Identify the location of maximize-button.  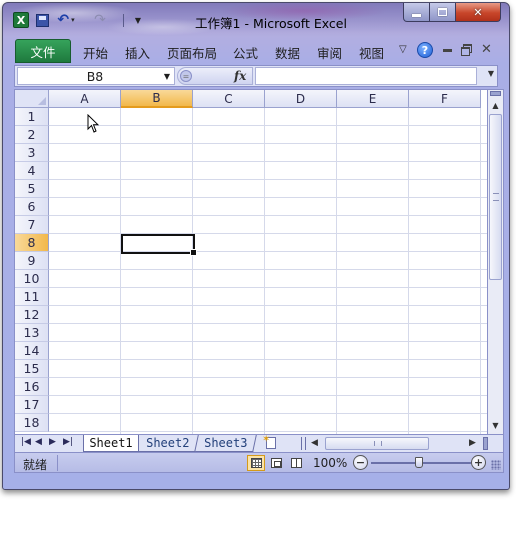
(443, 12).